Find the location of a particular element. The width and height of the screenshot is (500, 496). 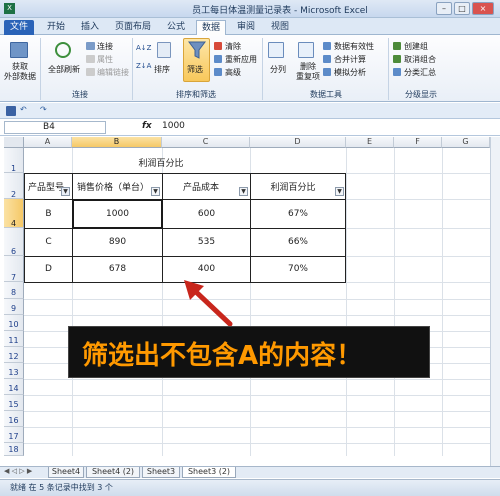

row-header-11: 11 is located at coordinates (14, 339).